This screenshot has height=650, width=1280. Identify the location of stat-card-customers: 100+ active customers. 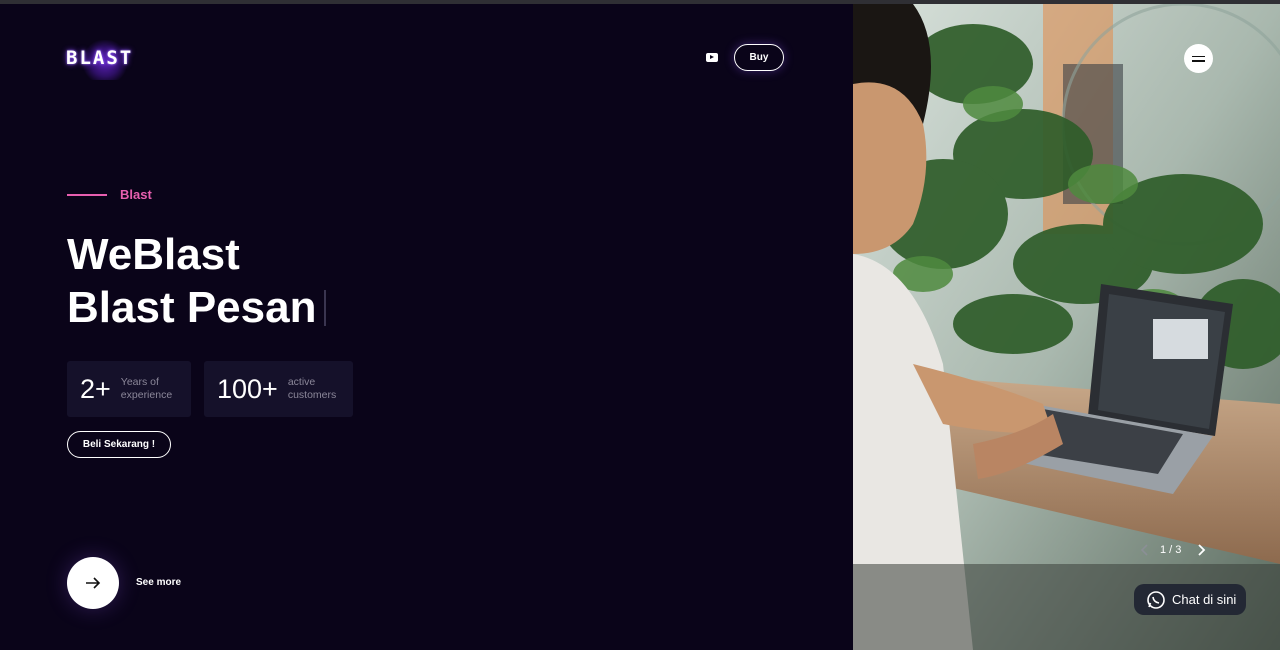
(278, 389).